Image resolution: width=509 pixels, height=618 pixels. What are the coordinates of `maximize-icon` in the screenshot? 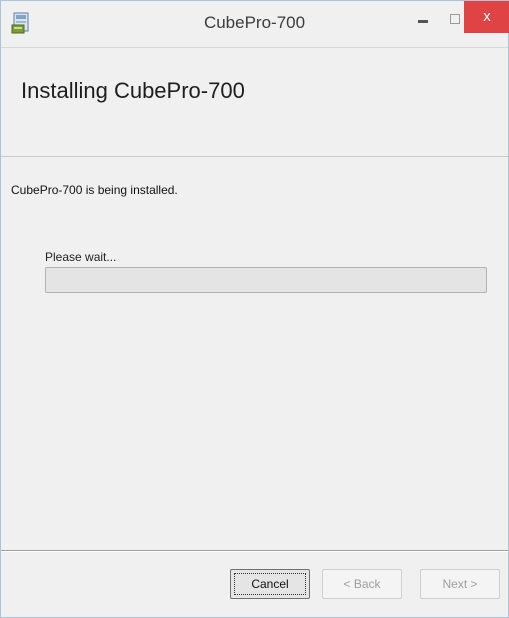 It's located at (455, 19).